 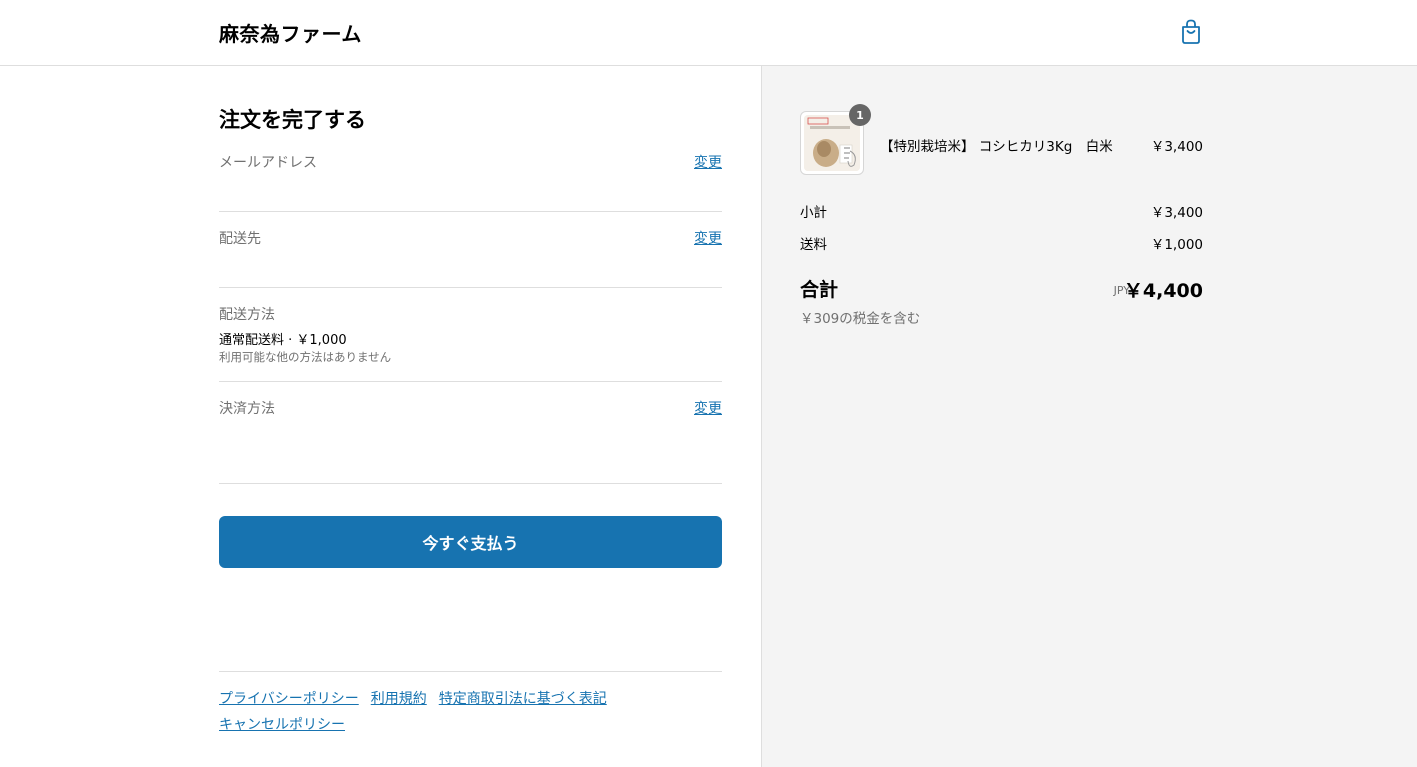 I want to click on product-name: 【特別栽培米】 コシヒカリ3Kg 白米, so click(x=996, y=147).